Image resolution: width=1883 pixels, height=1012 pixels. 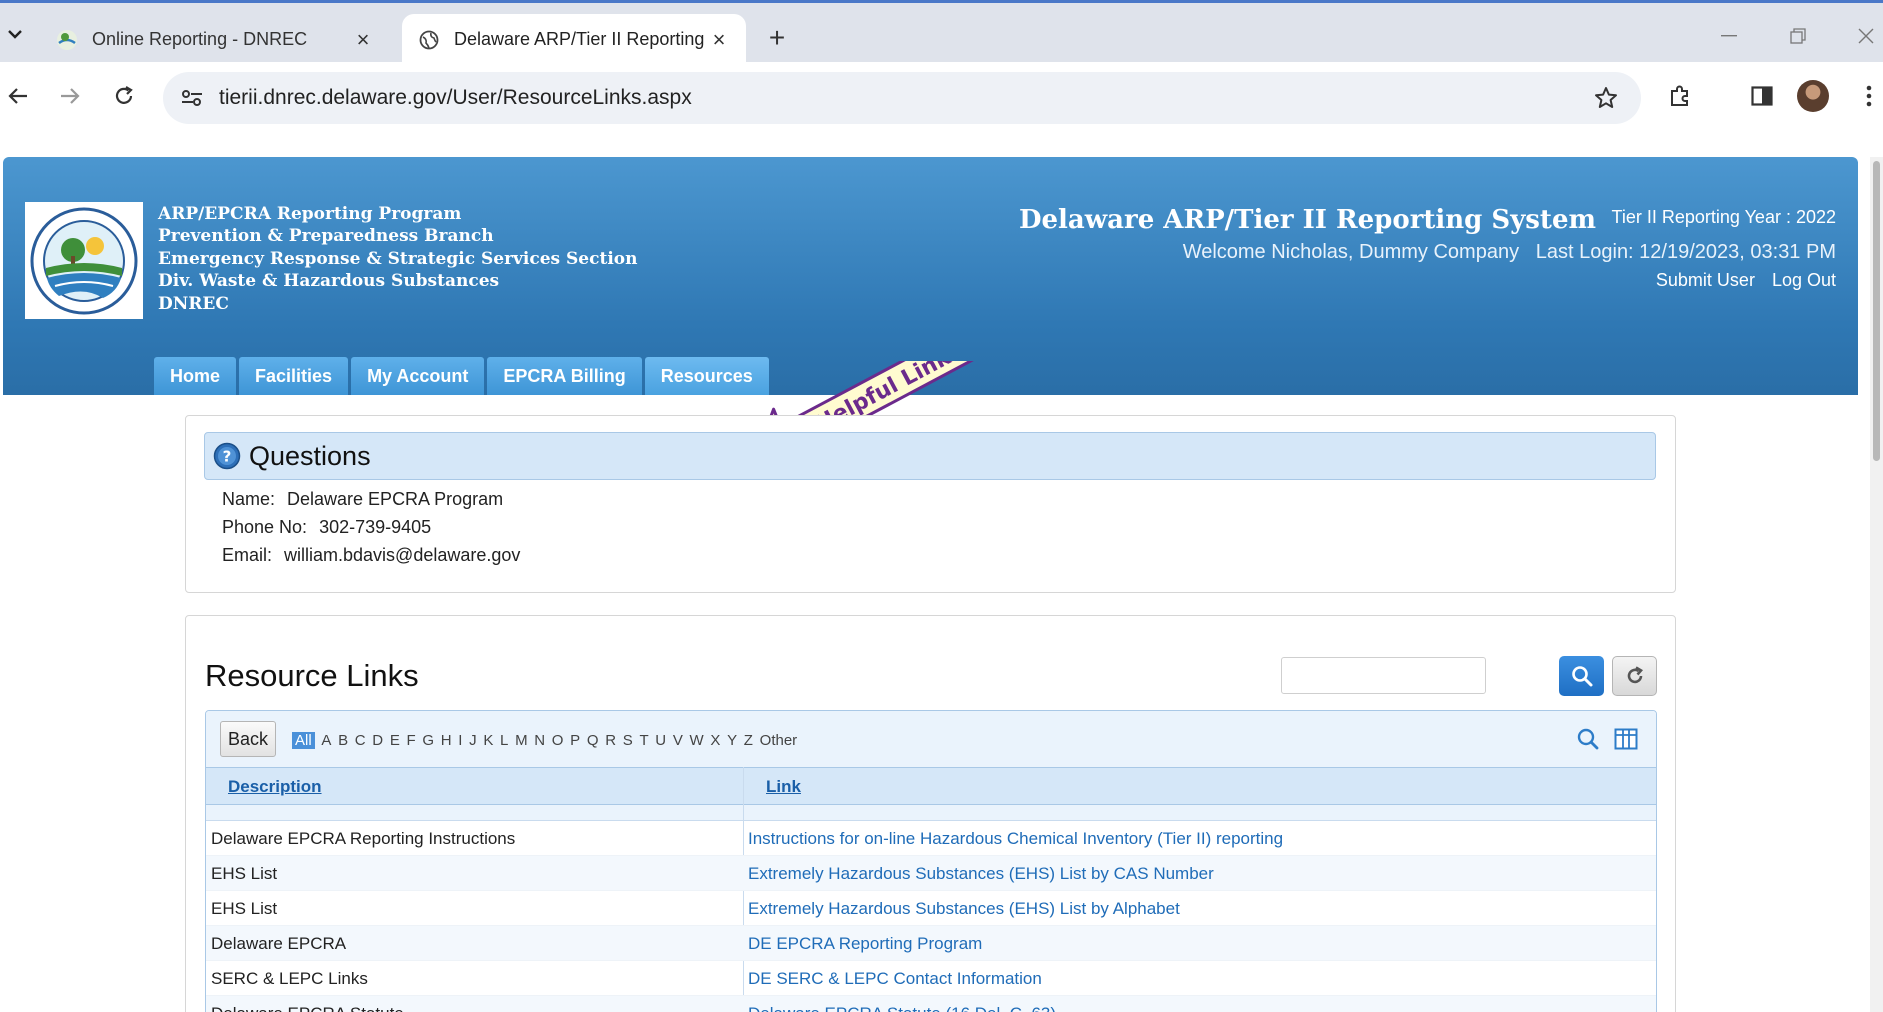 What do you see at coordinates (1680, 96) in the screenshot?
I see `extensions-puzzle-icon` at bounding box center [1680, 96].